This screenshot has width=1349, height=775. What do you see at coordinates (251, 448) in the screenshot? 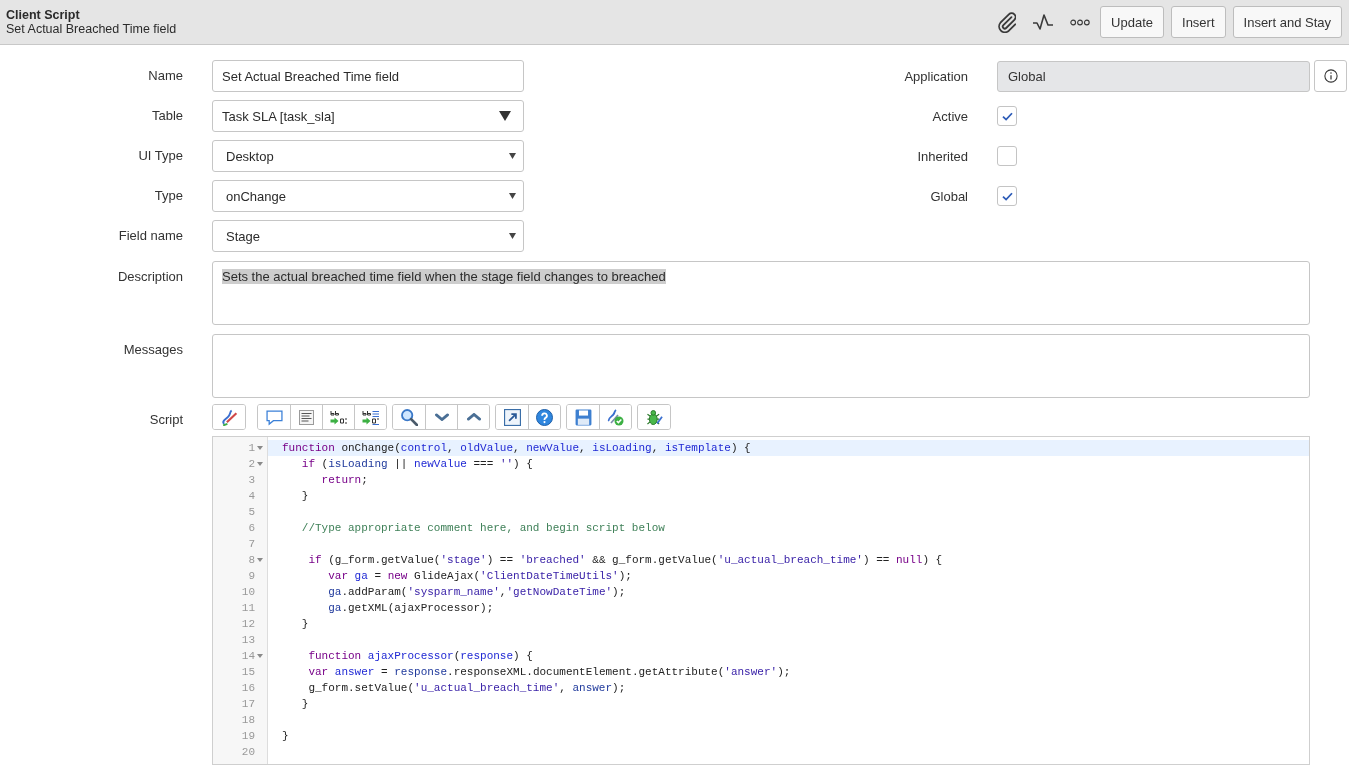
I see `line-number: 1` at bounding box center [251, 448].